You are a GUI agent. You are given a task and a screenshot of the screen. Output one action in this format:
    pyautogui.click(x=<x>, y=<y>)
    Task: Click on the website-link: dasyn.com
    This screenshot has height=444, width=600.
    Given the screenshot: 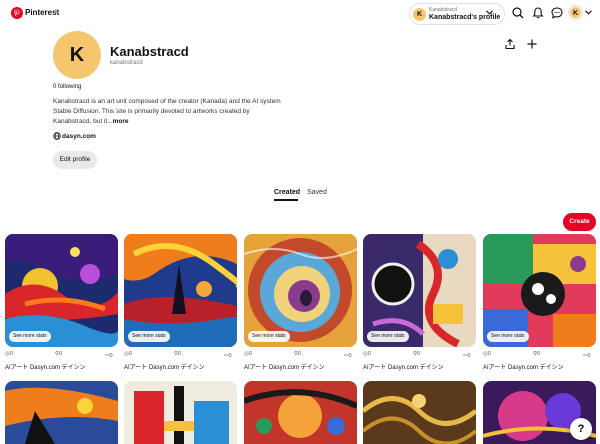 What is the action you would take?
    pyautogui.click(x=79, y=136)
    